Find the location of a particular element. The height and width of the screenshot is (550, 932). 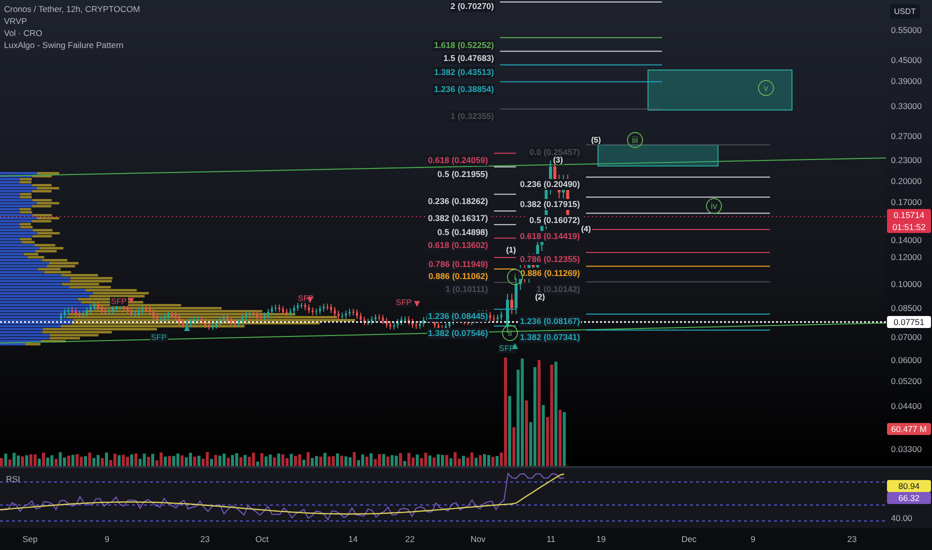

fib-level-label: 1.236 (0.08445) is located at coordinates (457, 316).